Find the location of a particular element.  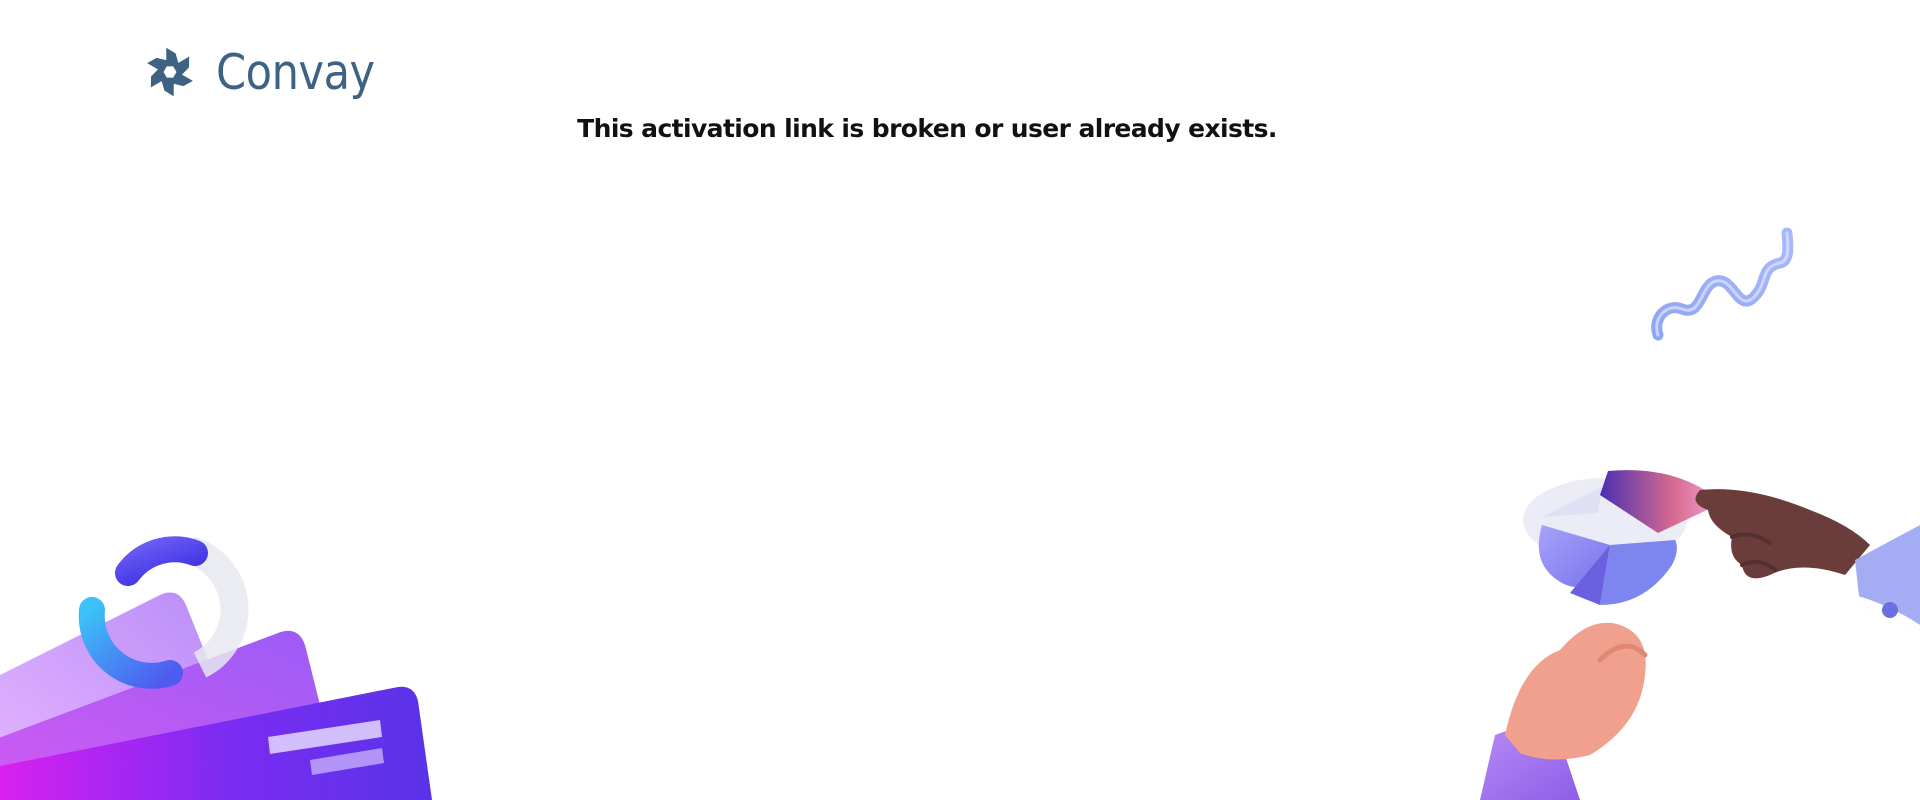

snowflake-logo-icon is located at coordinates (170, 72).